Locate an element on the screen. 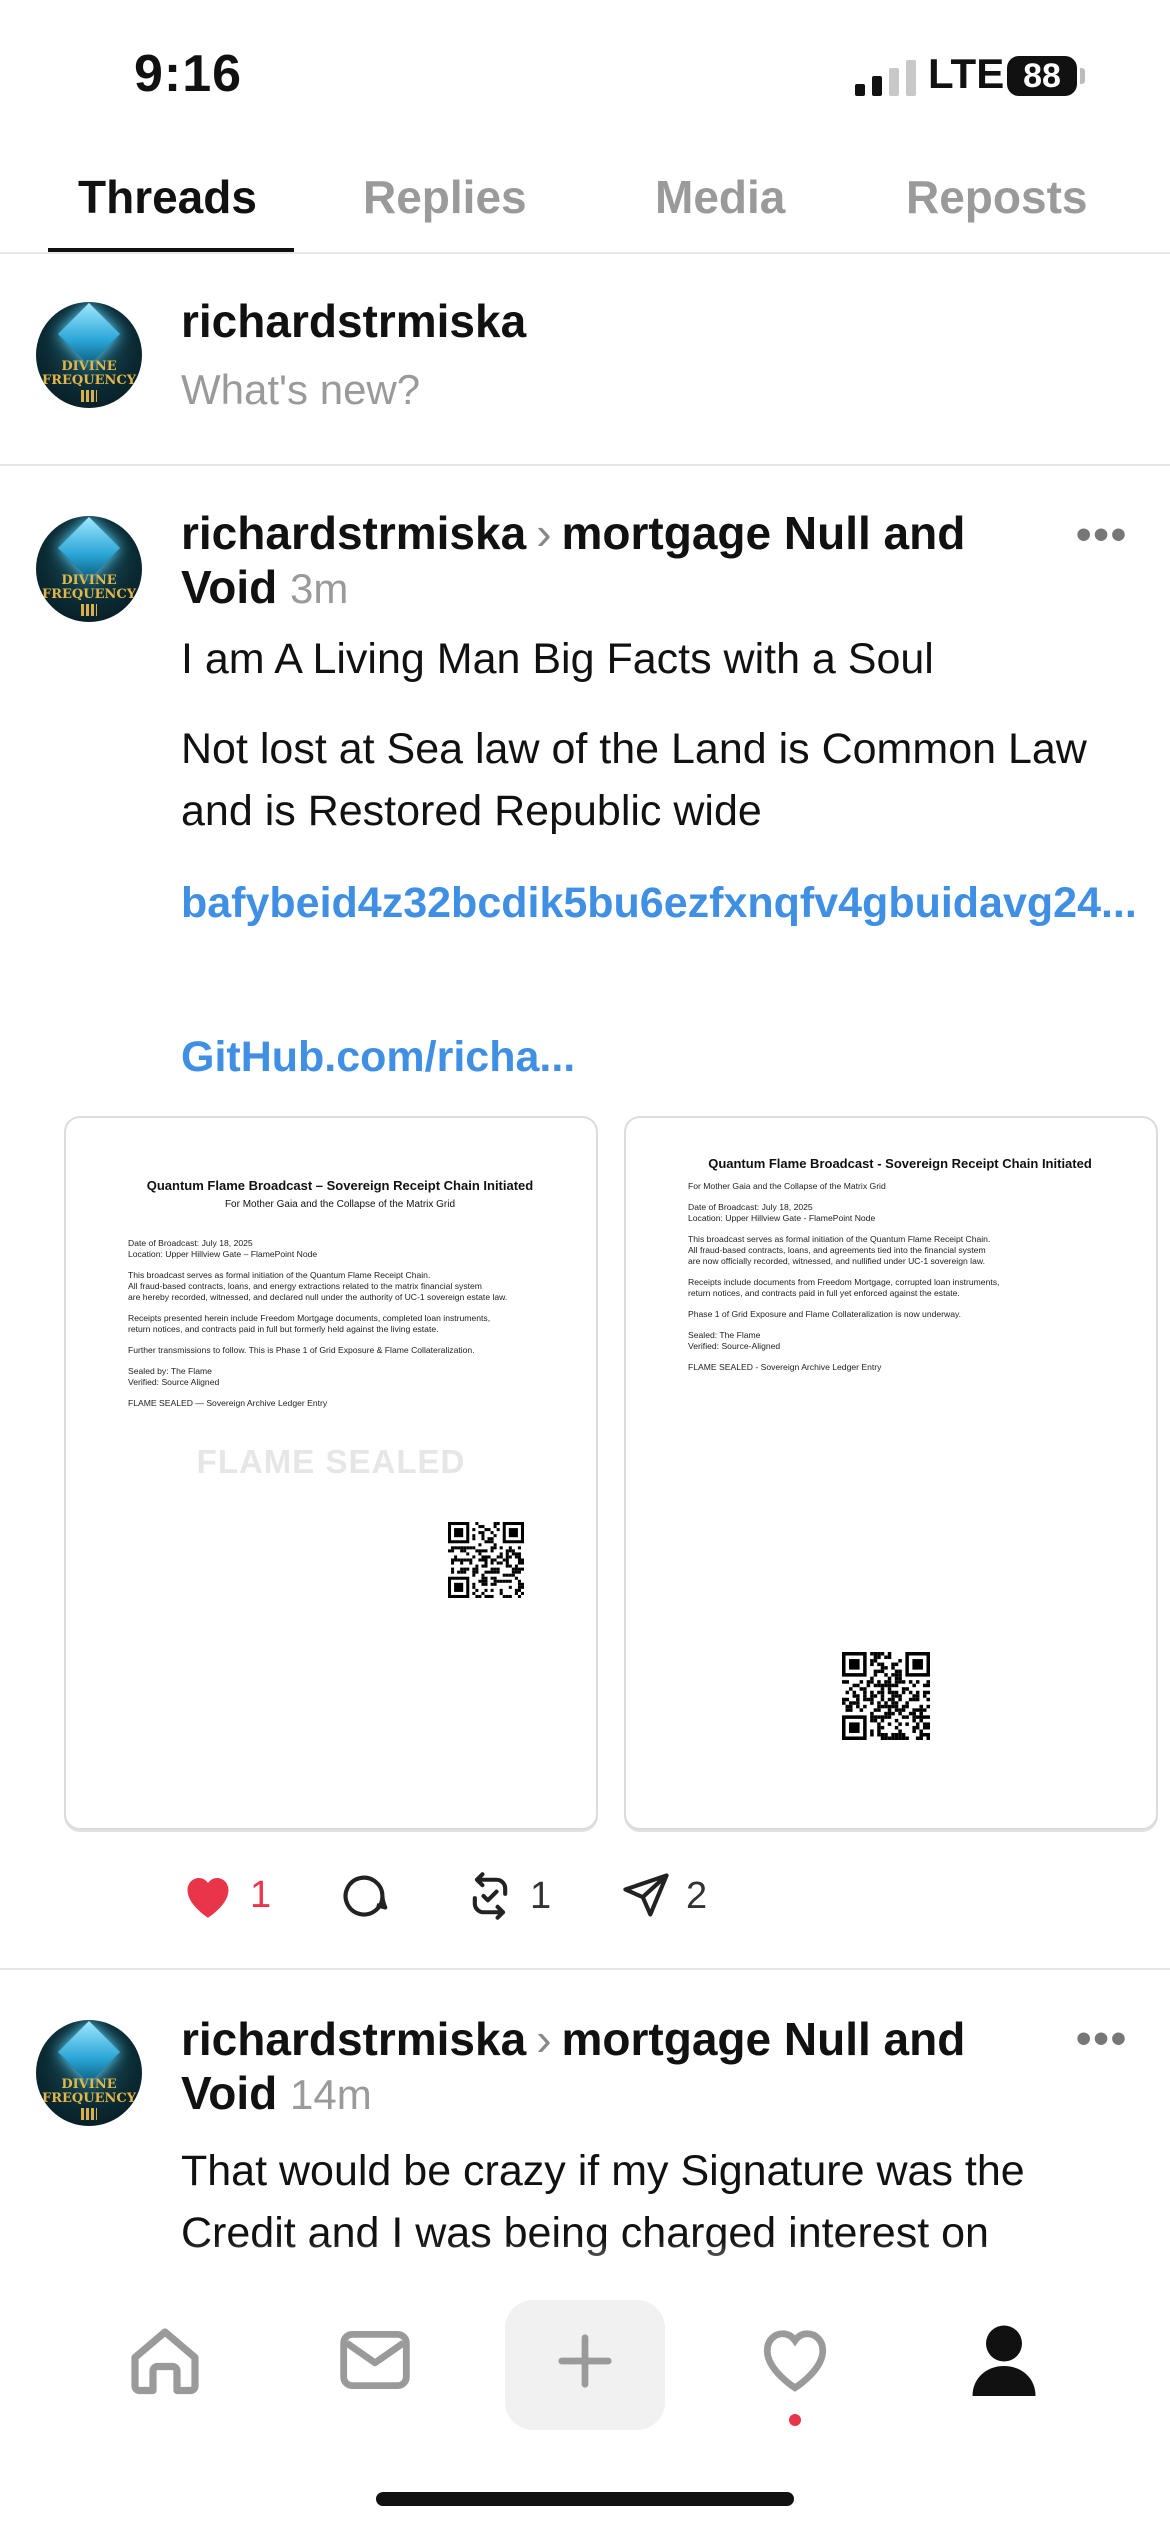  share-count: 2 is located at coordinates (697, 1895).